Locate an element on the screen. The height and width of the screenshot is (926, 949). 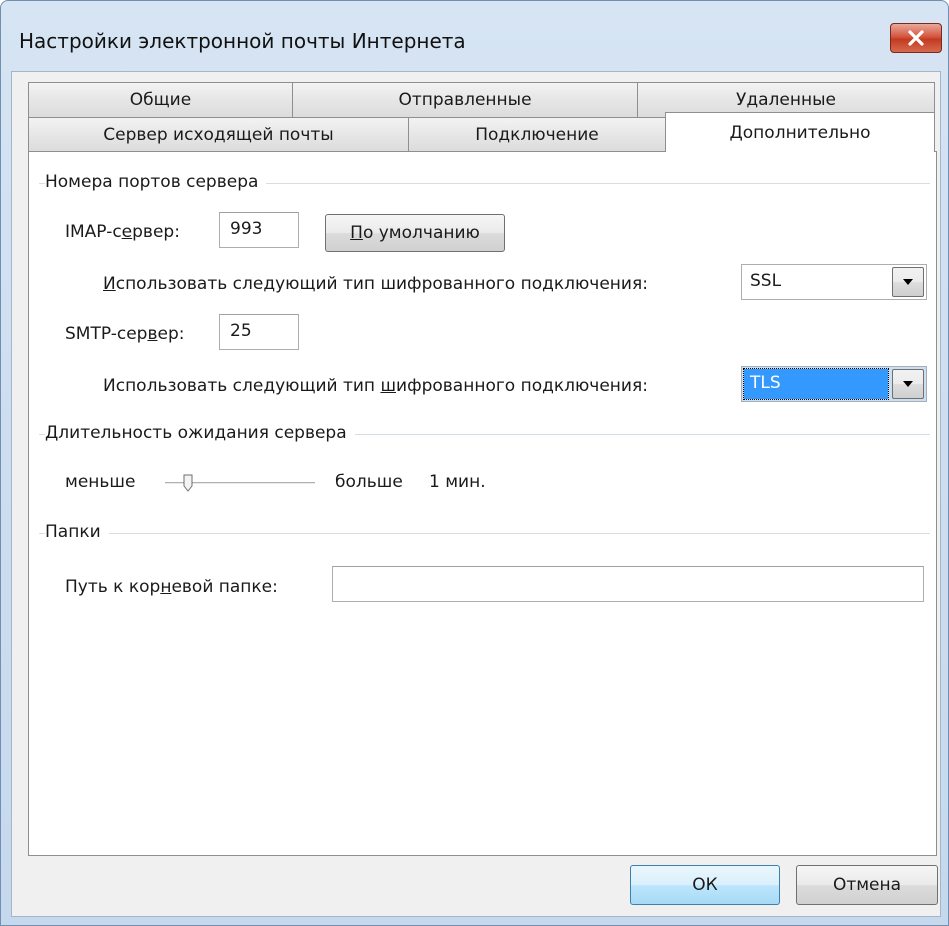
button-label: Отмена is located at coordinates (867, 885).